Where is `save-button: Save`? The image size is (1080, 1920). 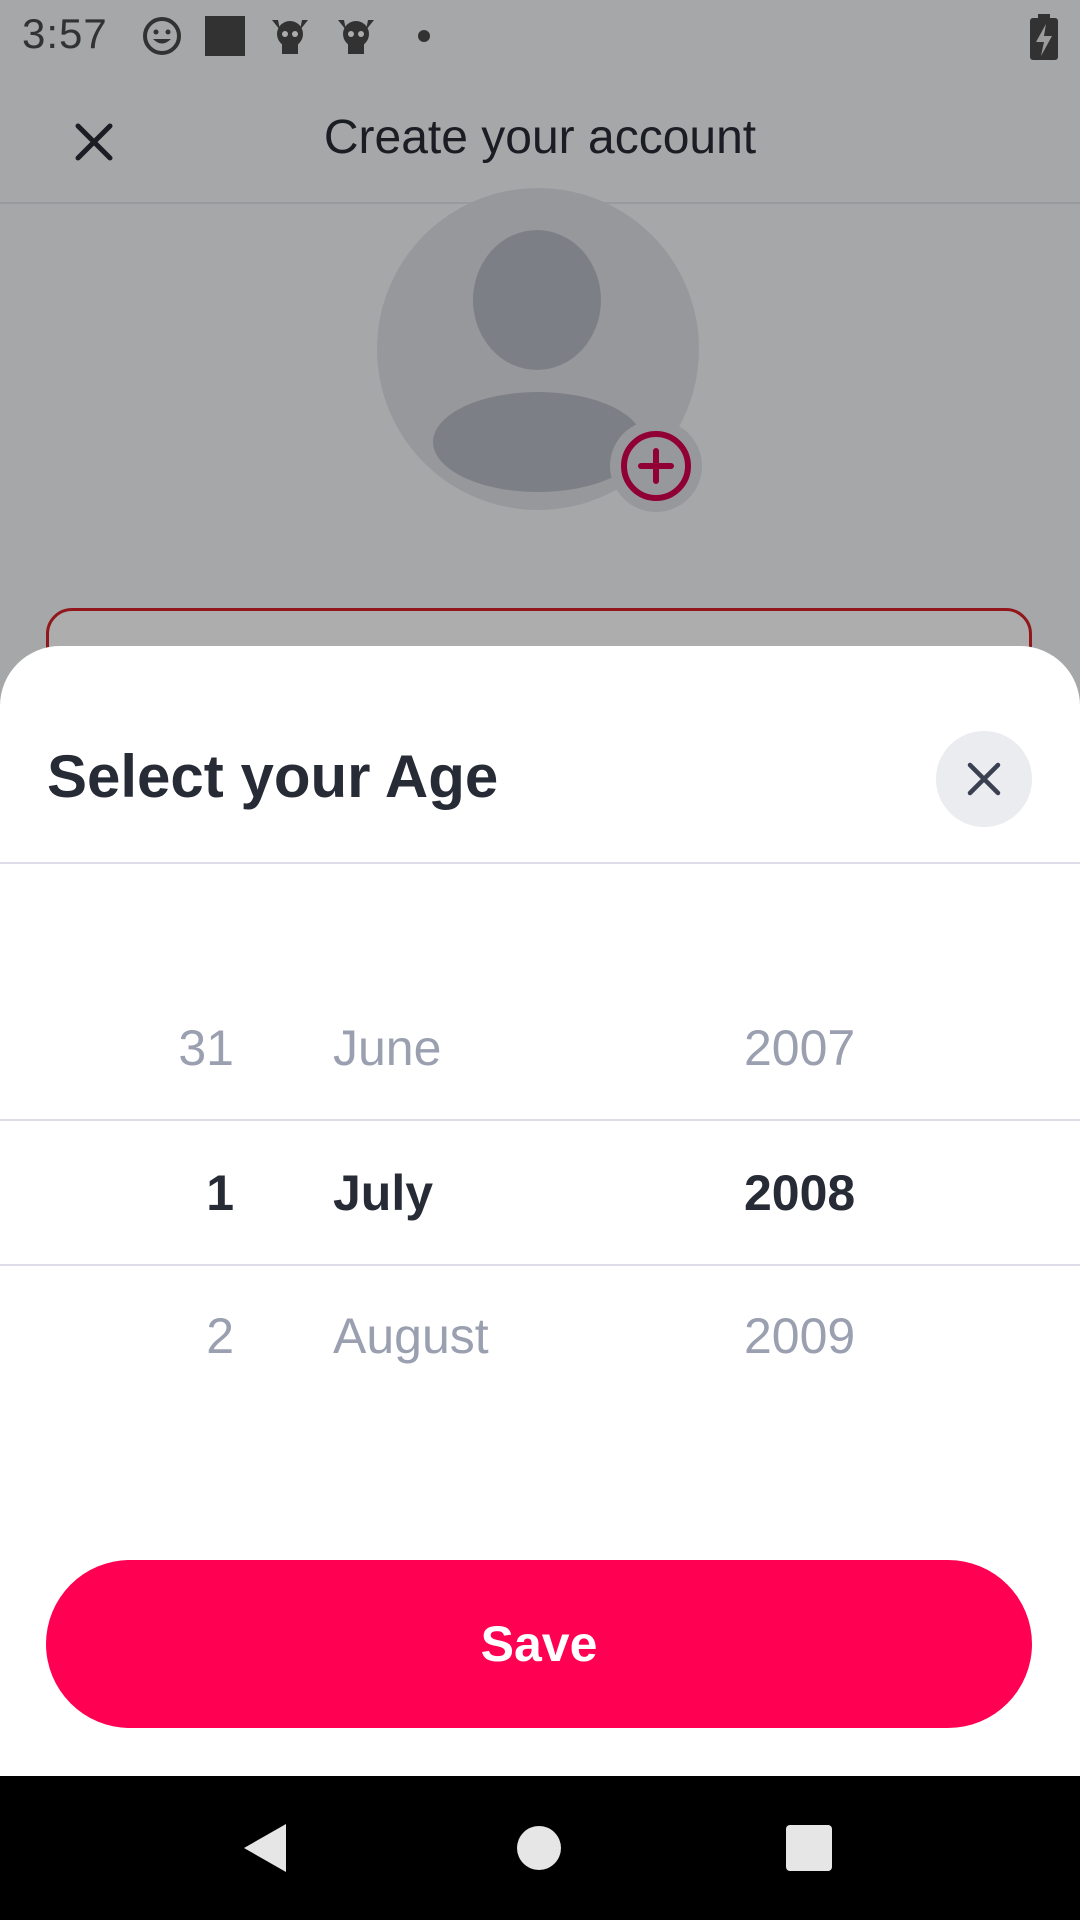
save-button: Save is located at coordinates (539, 1644).